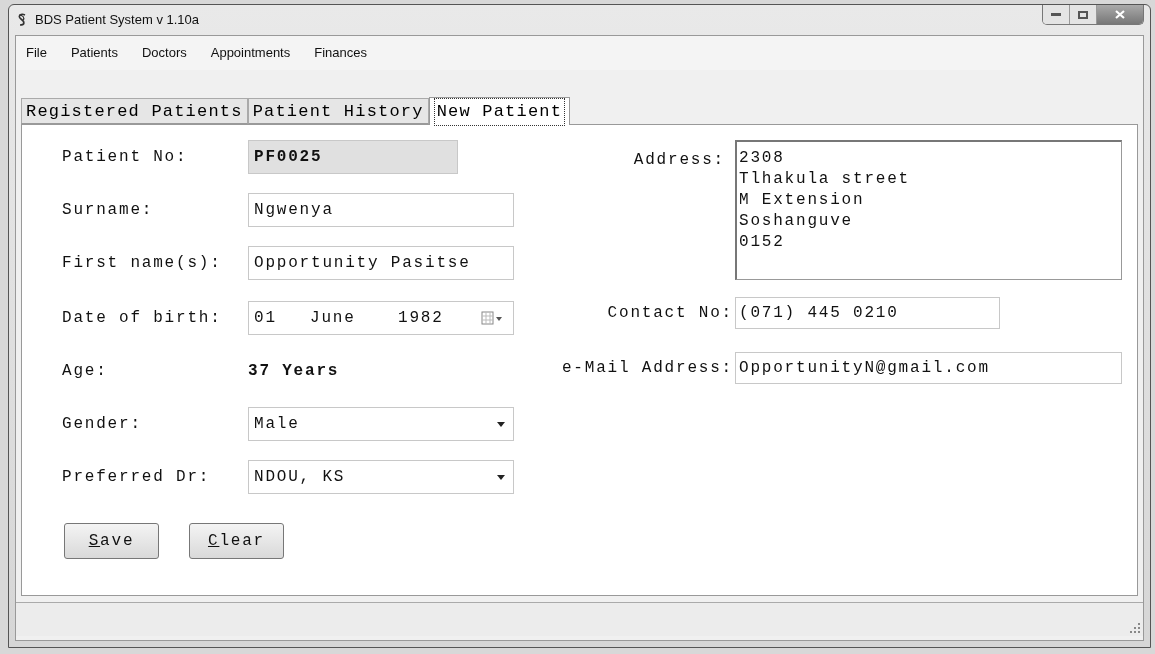 This screenshot has height=654, width=1155. I want to click on field-label: Date of birth:, so click(142, 318).